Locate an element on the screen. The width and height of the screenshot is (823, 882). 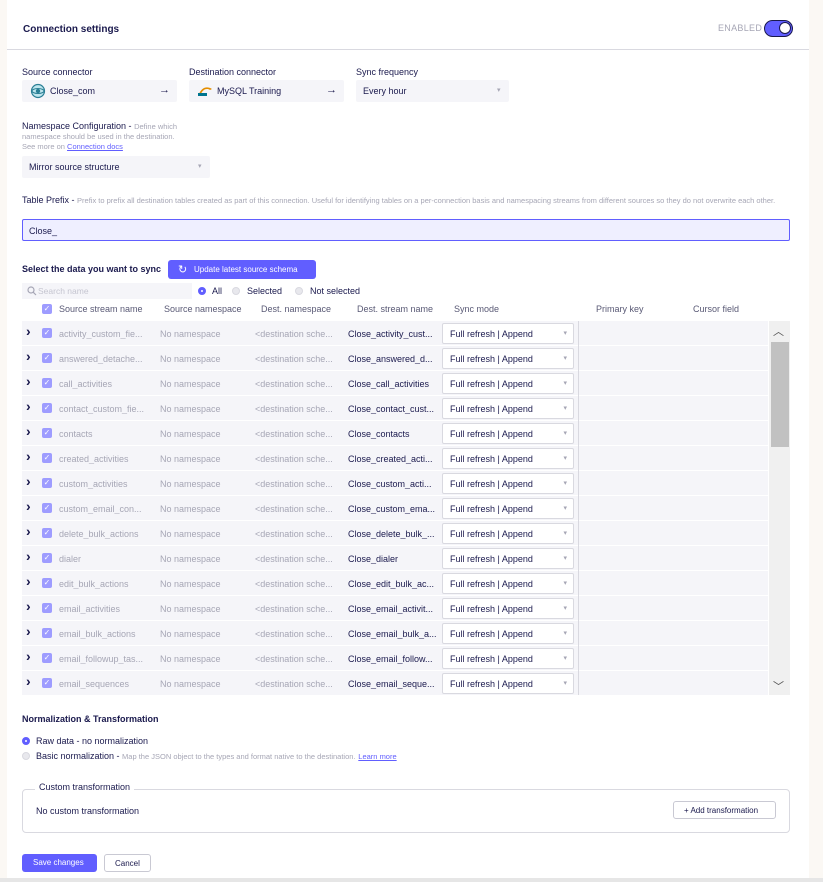
col-source-stream-name: Source stream name is located at coordinates (101, 309).